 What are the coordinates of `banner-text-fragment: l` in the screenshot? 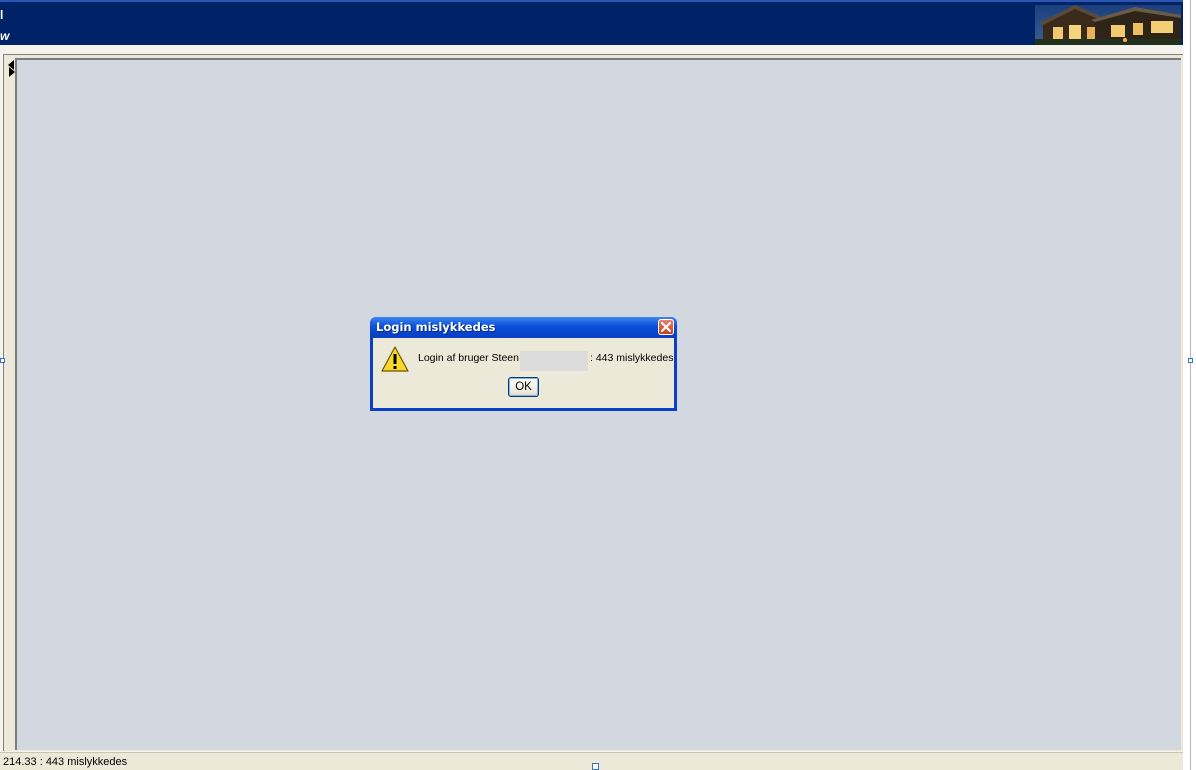 It's located at (2, 15).